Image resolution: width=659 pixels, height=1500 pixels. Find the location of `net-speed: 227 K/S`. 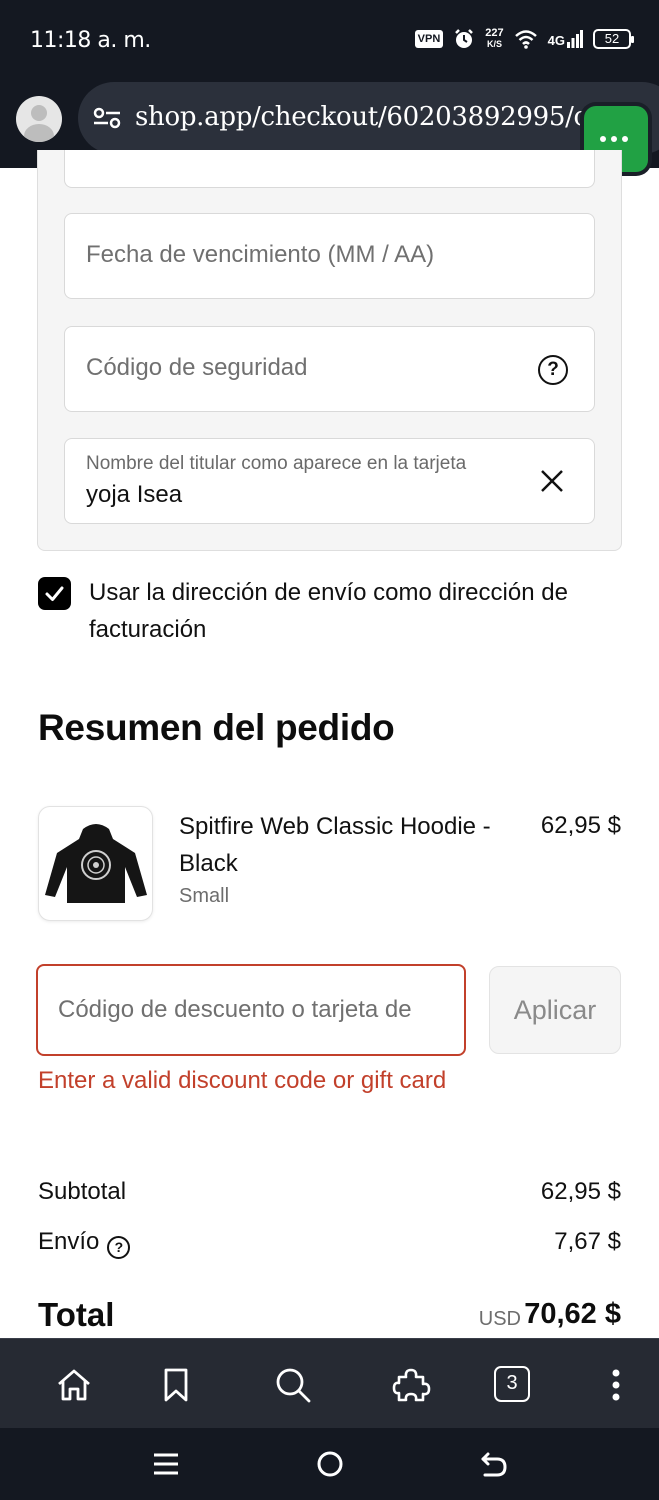

net-speed: 227 K/S is located at coordinates (494, 39).